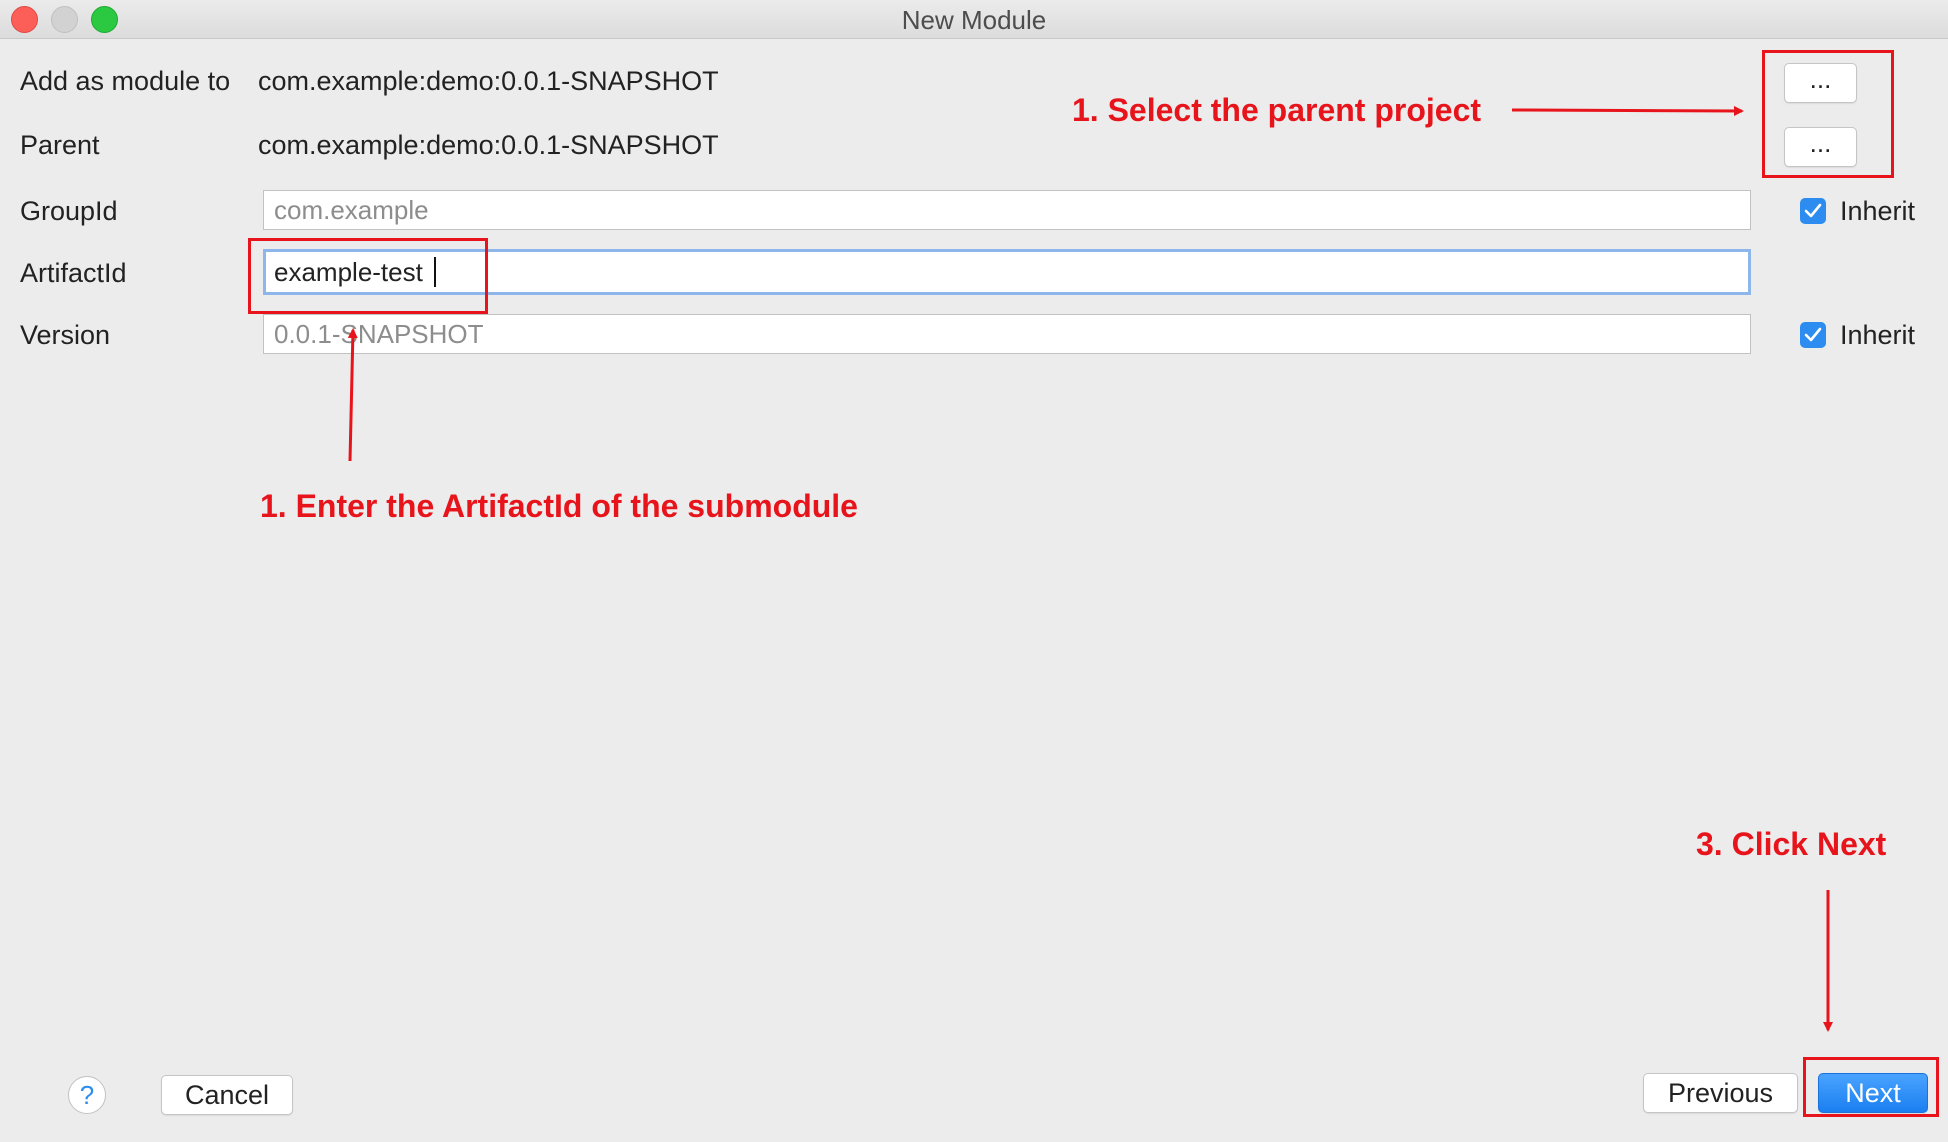 The image size is (1948, 1142). Describe the element at coordinates (1873, 1093) in the screenshot. I see `next-button: Next` at that location.